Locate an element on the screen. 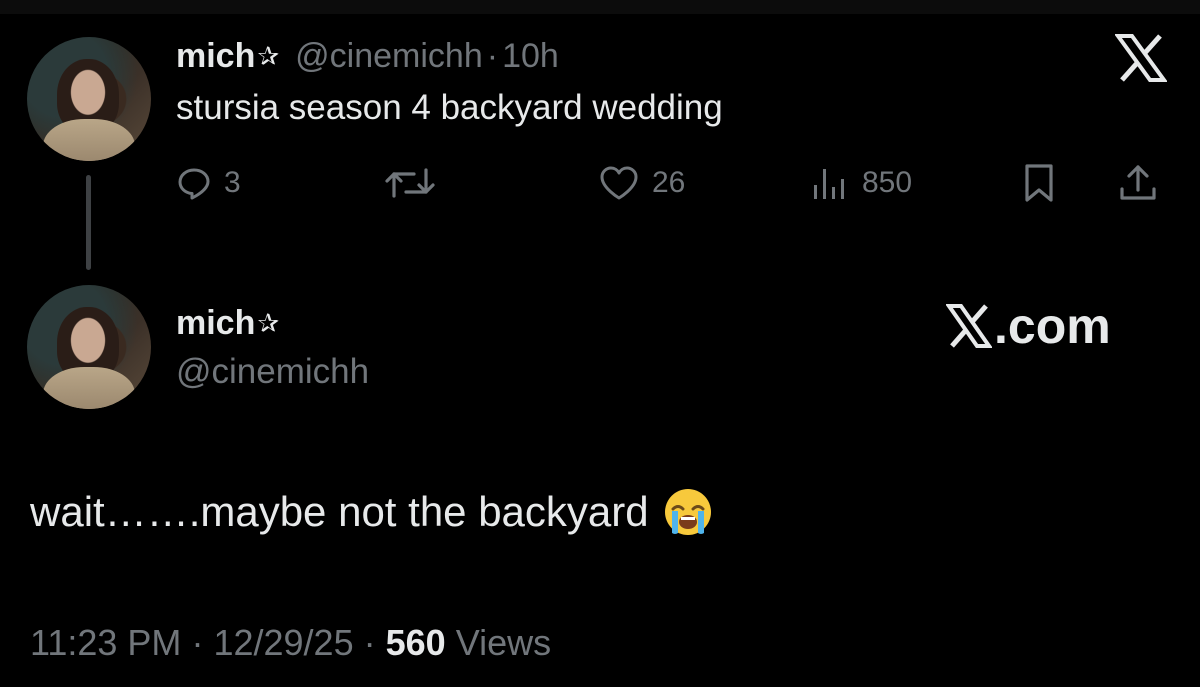 Image resolution: width=1200 pixels, height=687 pixels. share-icon is located at coordinates (1138, 182).